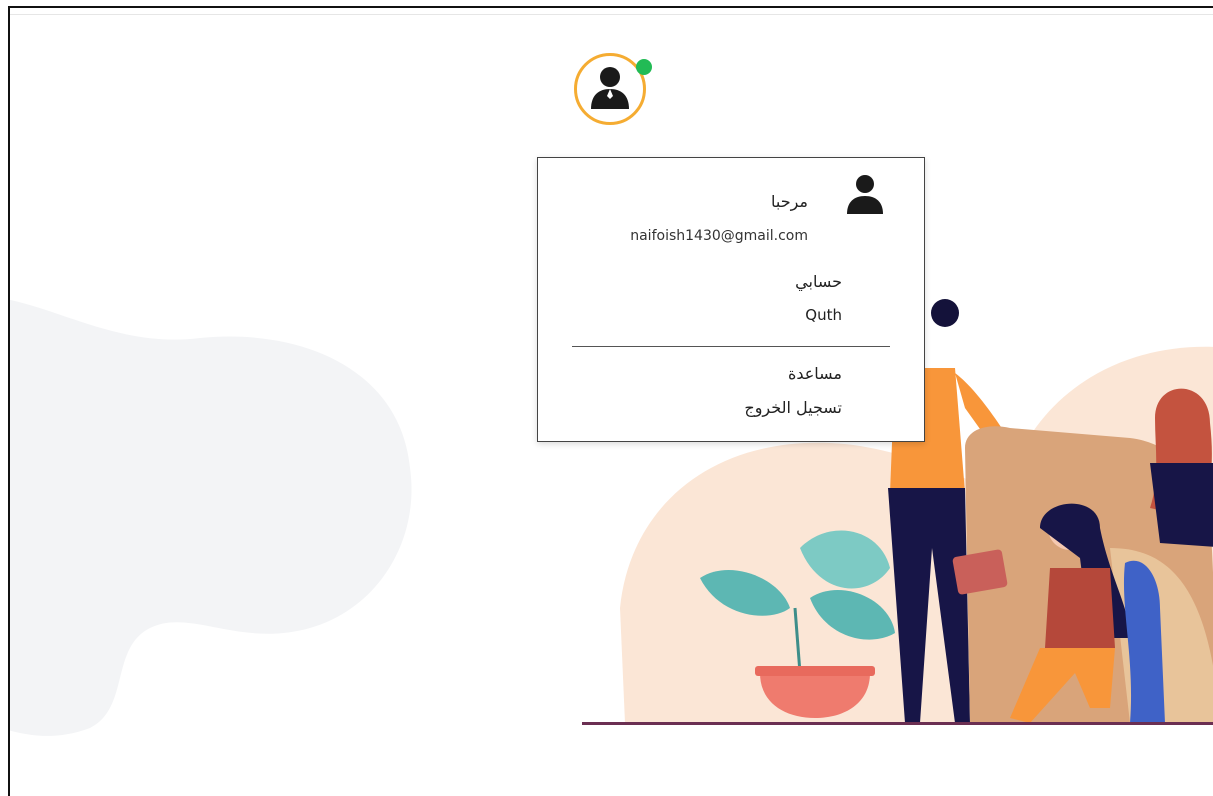 Image resolution: width=1213 pixels, height=796 pixels. Describe the element at coordinates (731, 346) in the screenshot. I see `menu-divider` at that location.